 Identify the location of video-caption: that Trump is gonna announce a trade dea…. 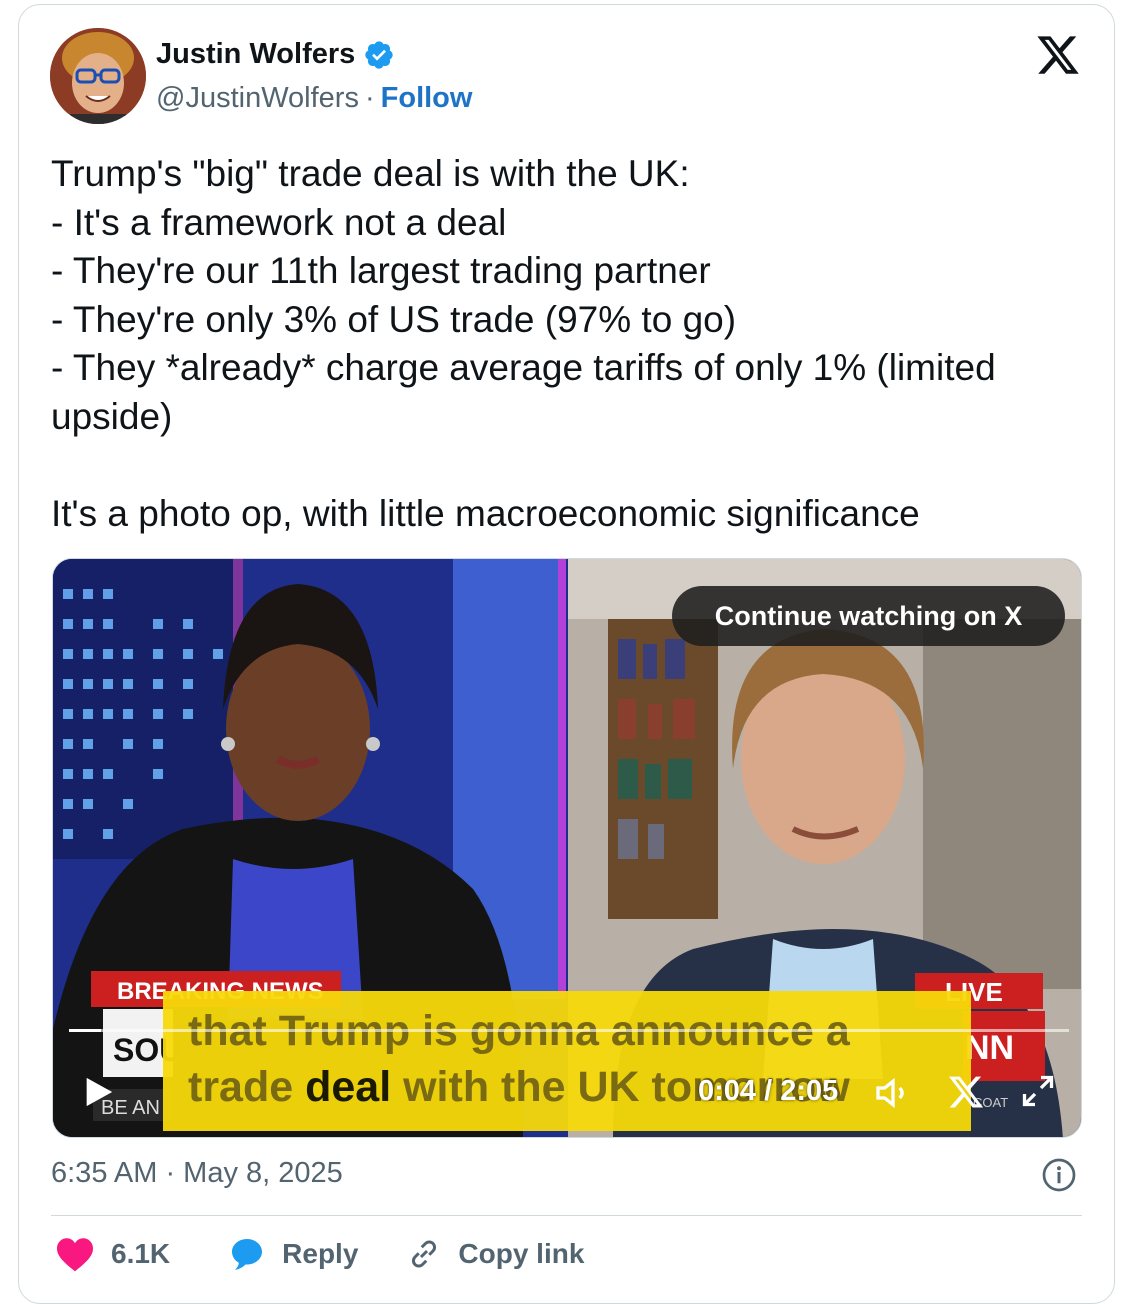
(583, 1059).